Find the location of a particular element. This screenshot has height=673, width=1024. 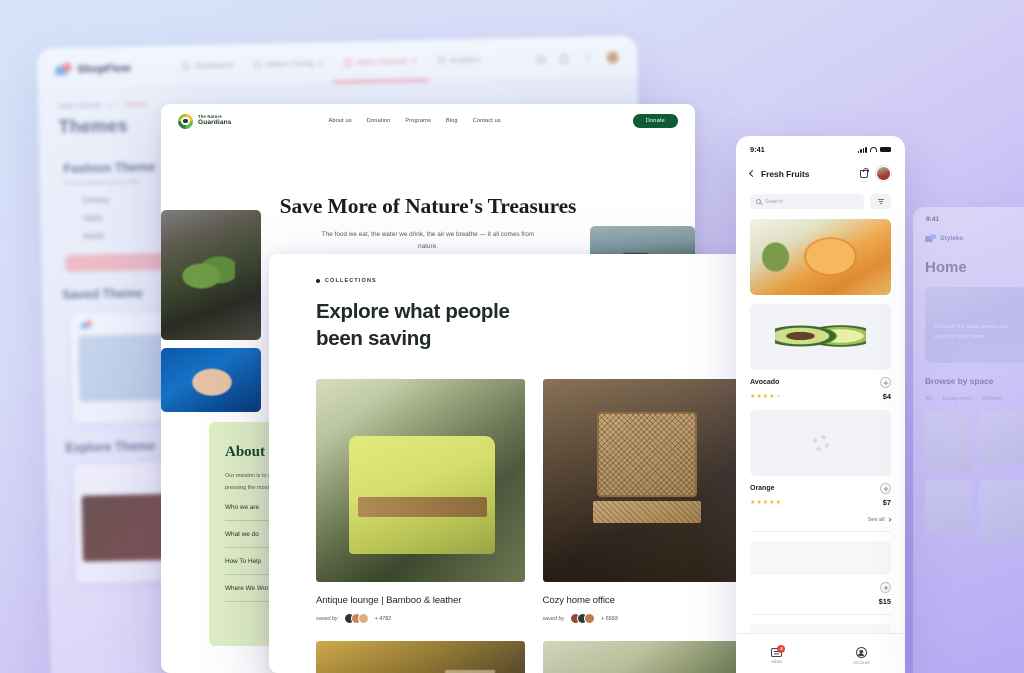

nav-label: Admin Config is located at coordinates (290, 63).